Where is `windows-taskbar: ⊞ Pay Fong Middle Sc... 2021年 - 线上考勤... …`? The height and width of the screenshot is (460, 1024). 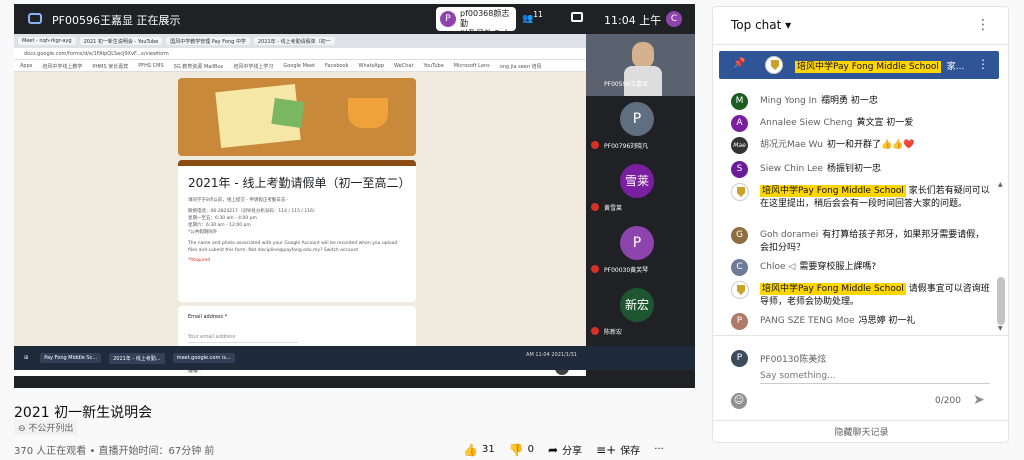
windows-taskbar: ⊞ Pay Fong Middle Sc... 2021年 - 线上考勤... … is located at coordinates (354, 358).